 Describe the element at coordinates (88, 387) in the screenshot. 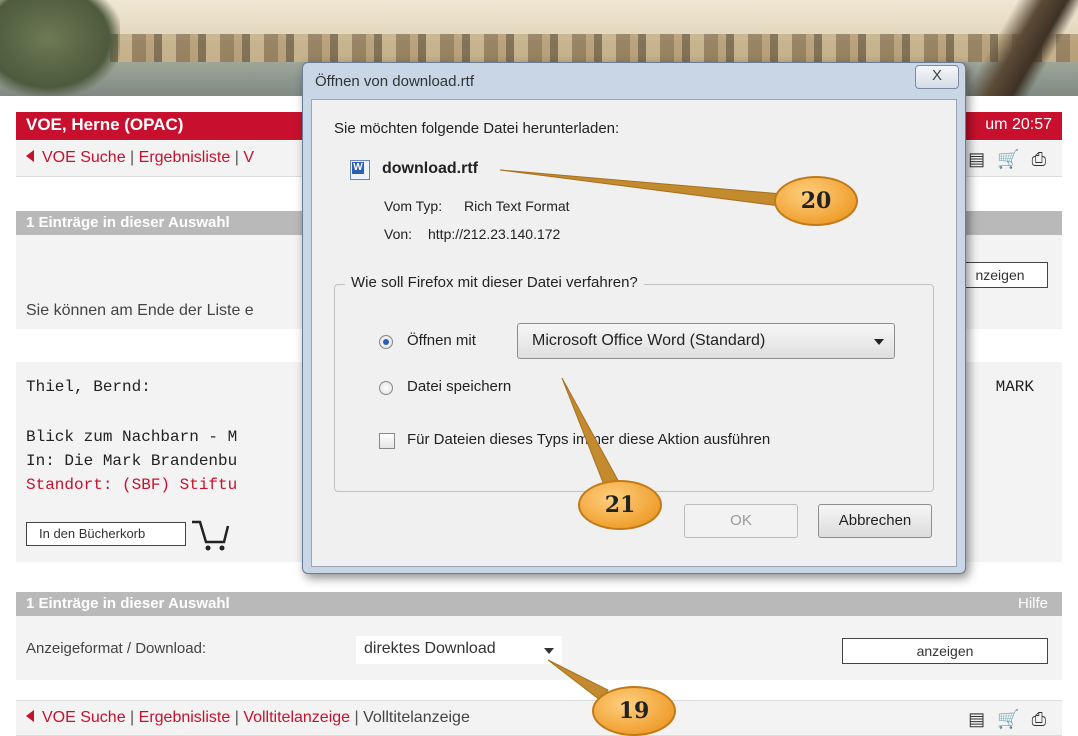

I see `record-author: Thiel, Bernd:` at that location.